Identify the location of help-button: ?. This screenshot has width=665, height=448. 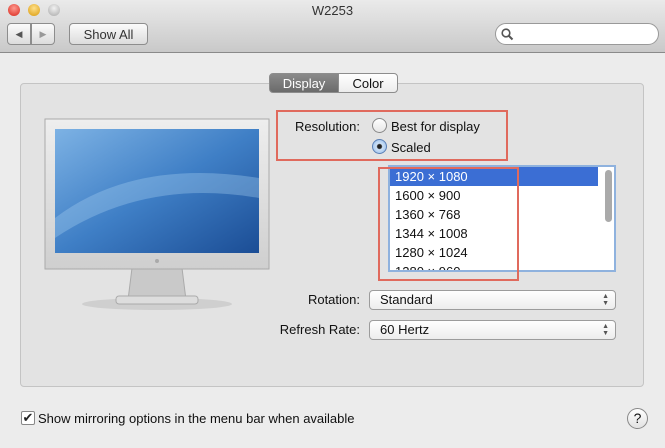
(637, 418).